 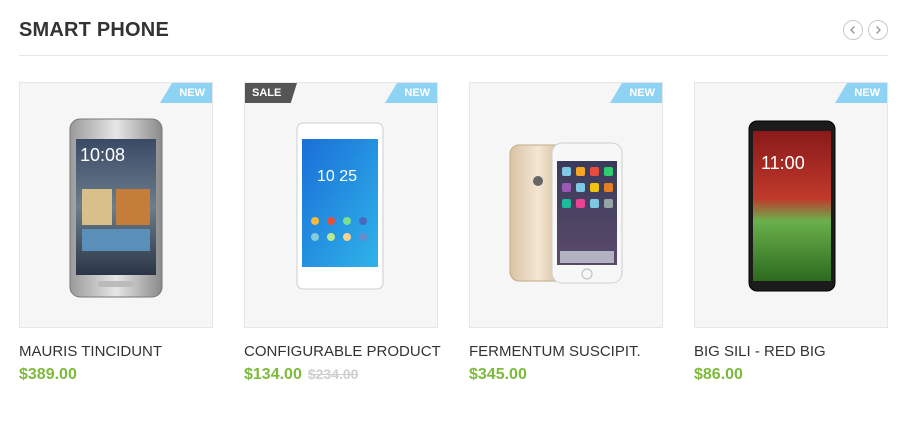 I want to click on product-image-link: NEW, so click(x=566, y=205).